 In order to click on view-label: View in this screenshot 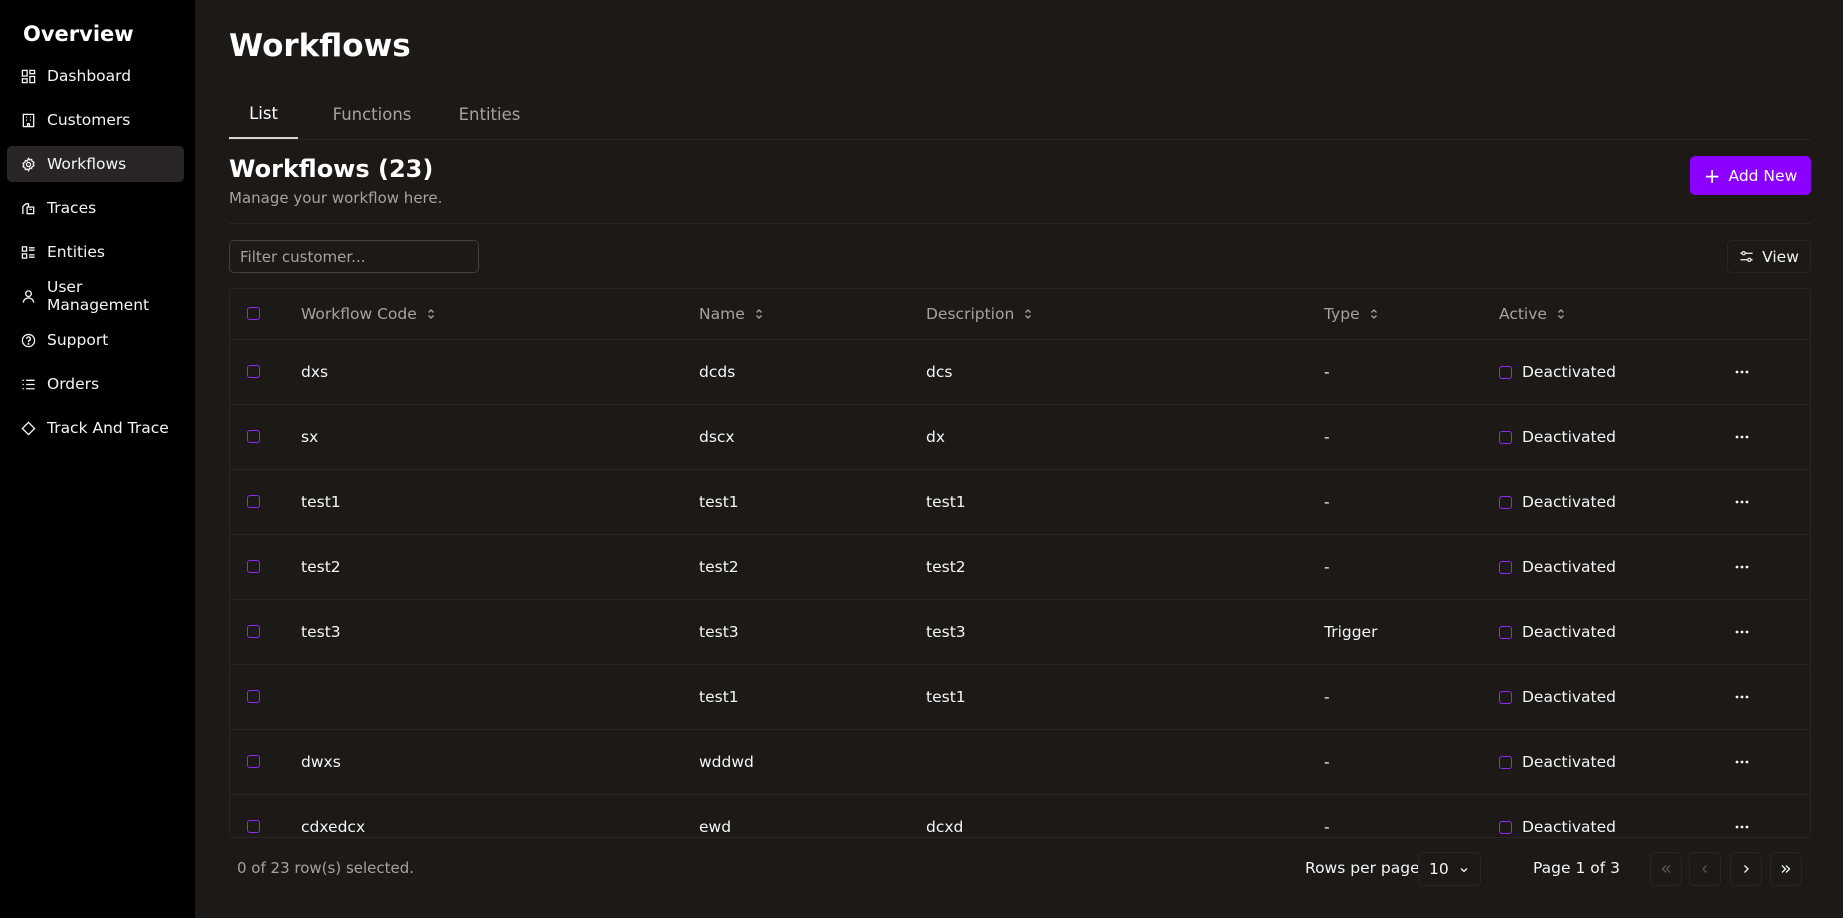, I will do `click(1780, 256)`.